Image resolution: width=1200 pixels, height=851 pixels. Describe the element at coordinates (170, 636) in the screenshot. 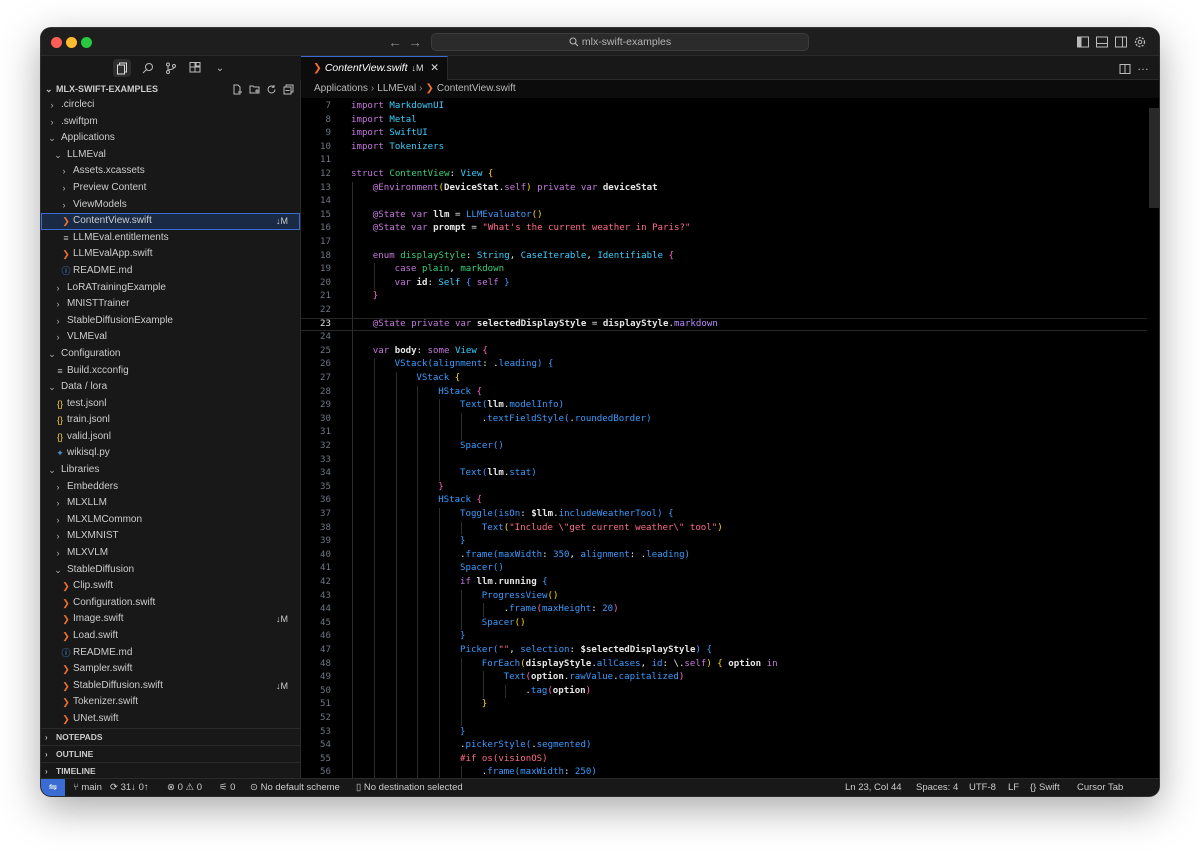

I see `tree-file: ❯ Load.swift` at that location.